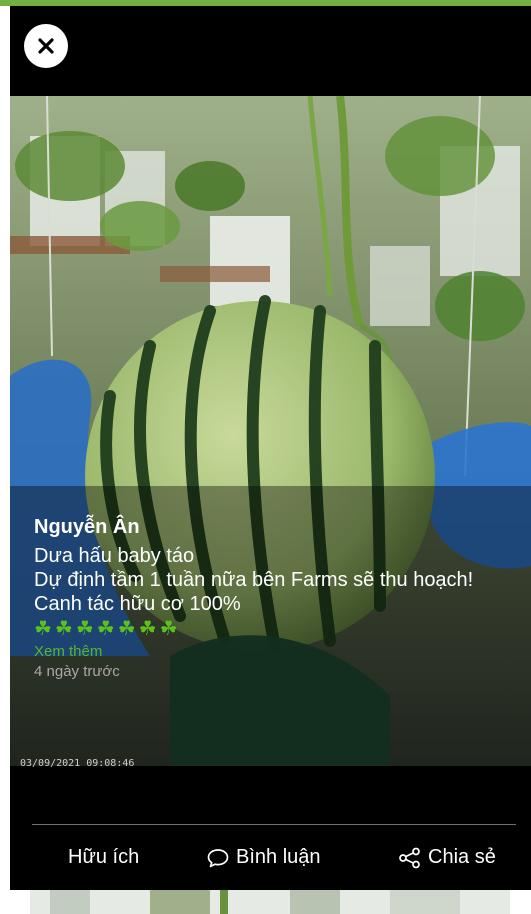  I want to click on useful-label: Hữu ích, so click(104, 857).